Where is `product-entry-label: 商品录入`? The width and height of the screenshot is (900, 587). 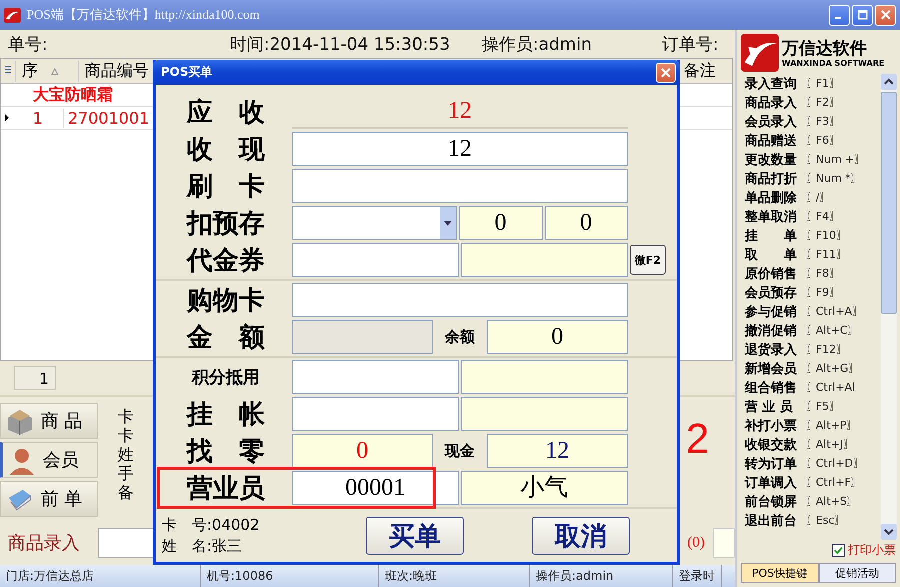
product-entry-label: 商品录入 is located at coordinates (44, 543).